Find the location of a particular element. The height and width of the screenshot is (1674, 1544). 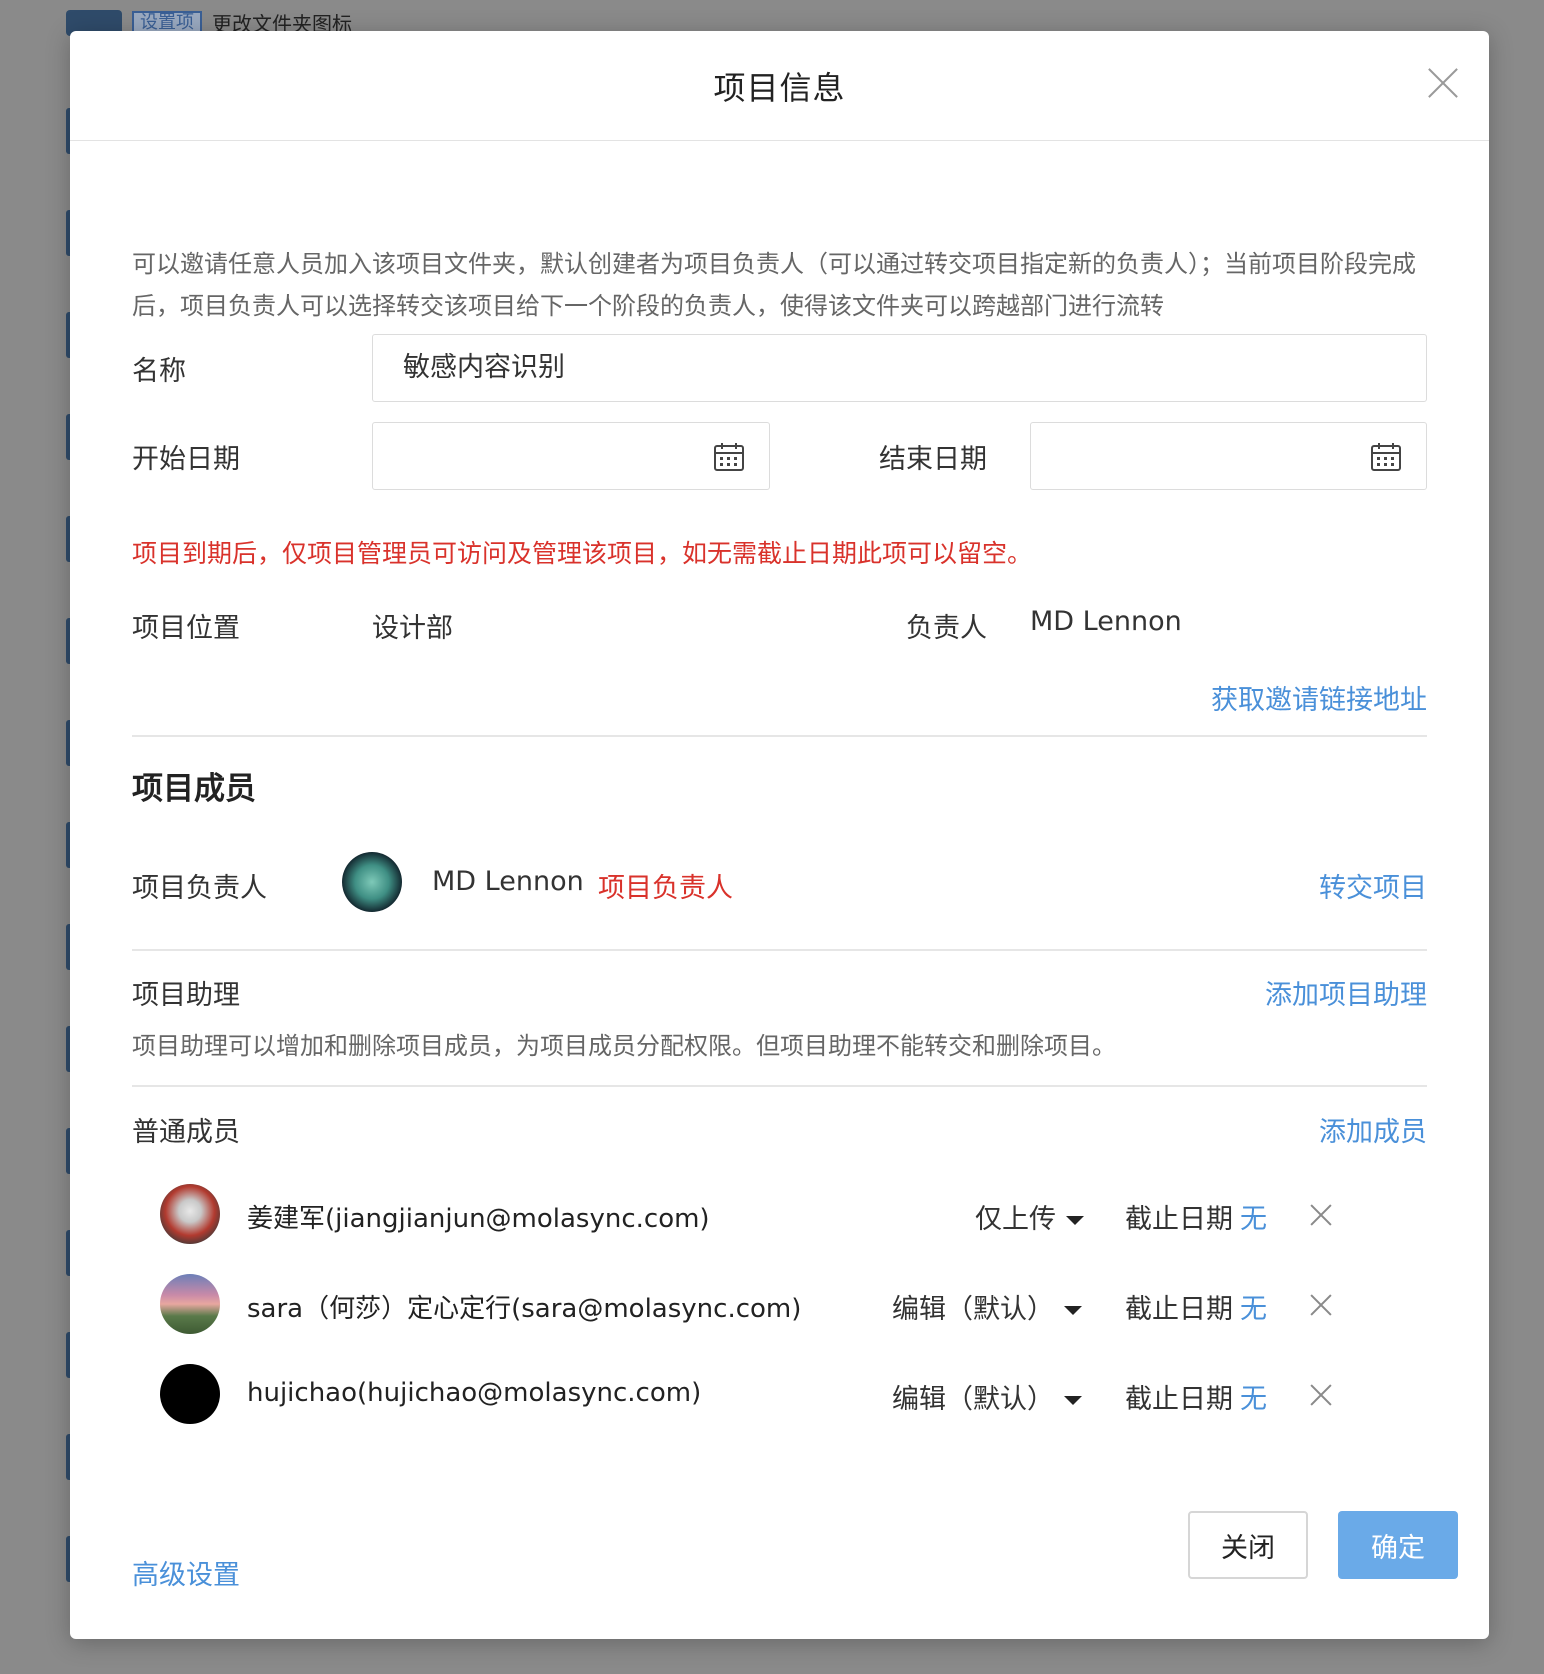

close-icon is located at coordinates (1443, 83).